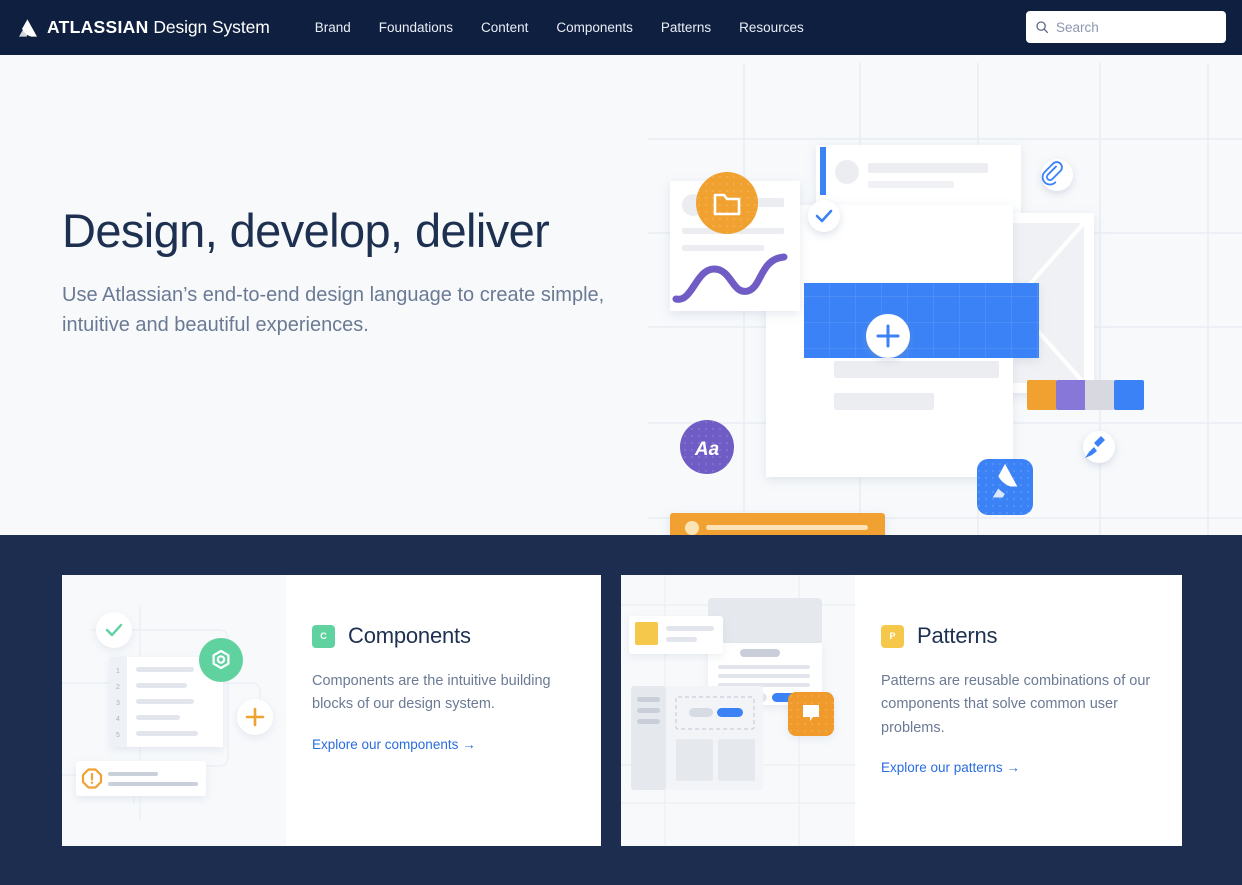 This screenshot has width=1242, height=885. Describe the element at coordinates (504, 27) in the screenshot. I see `nav-item-content: Content` at that location.